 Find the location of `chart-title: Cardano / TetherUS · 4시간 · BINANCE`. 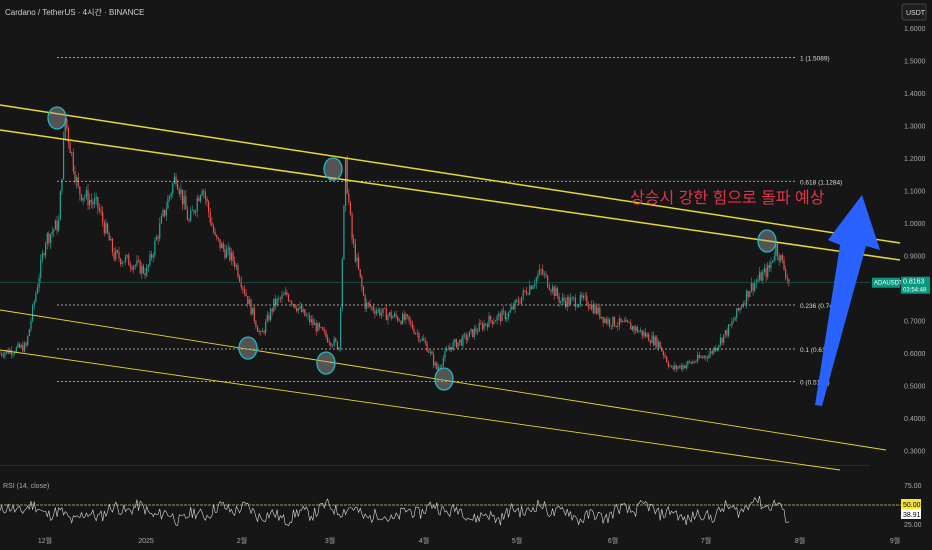

chart-title: Cardano / TetherUS · 4시간 · BINANCE is located at coordinates (75, 12).